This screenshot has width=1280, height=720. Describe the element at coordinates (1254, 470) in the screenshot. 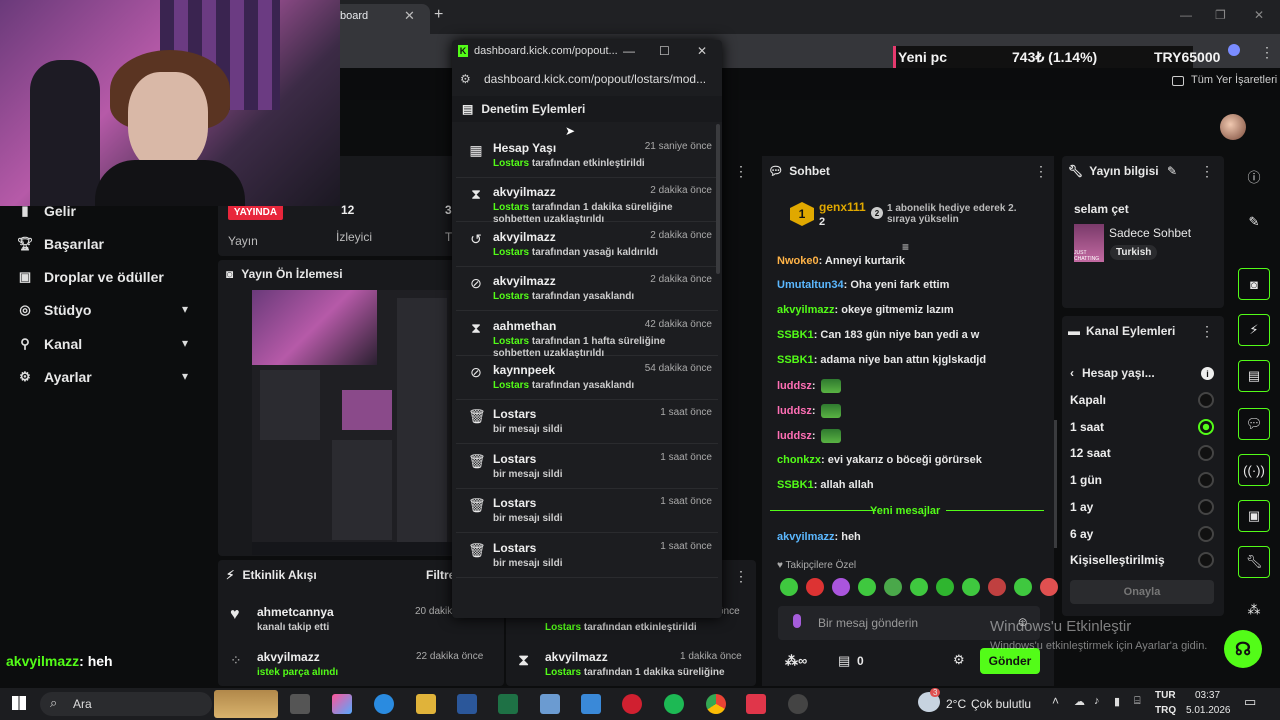

I see `broadcast-icon: ((·))` at that location.